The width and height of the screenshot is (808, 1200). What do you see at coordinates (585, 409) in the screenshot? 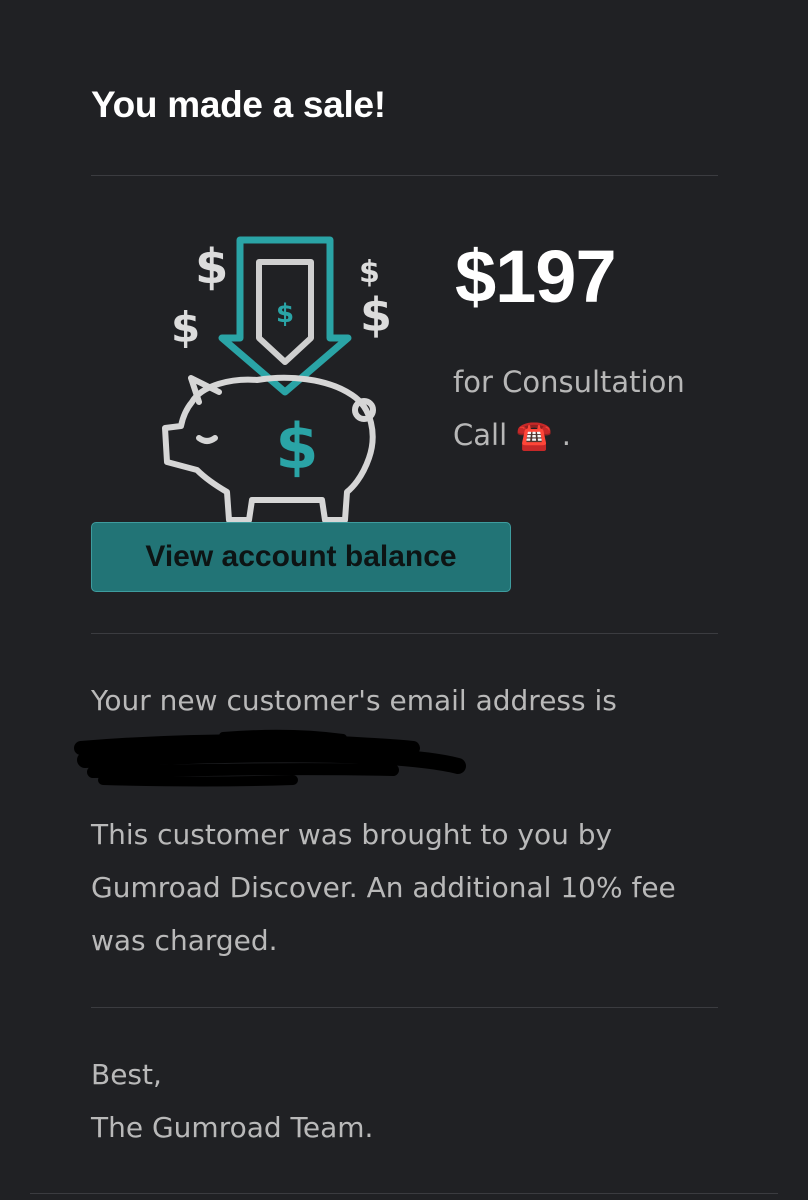
I see `product-description: for Consultation Call ☎️ .` at bounding box center [585, 409].